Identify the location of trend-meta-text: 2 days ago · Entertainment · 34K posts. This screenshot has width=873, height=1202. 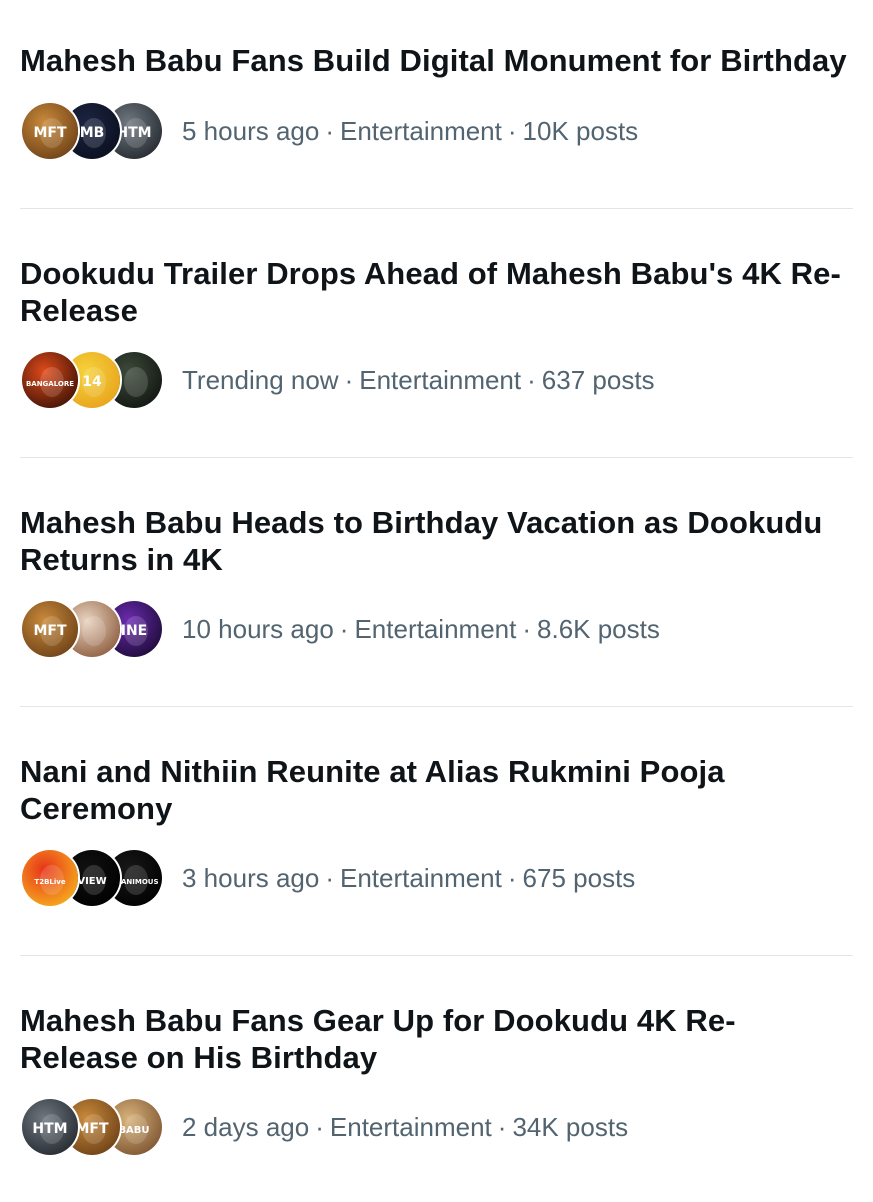
(405, 1127).